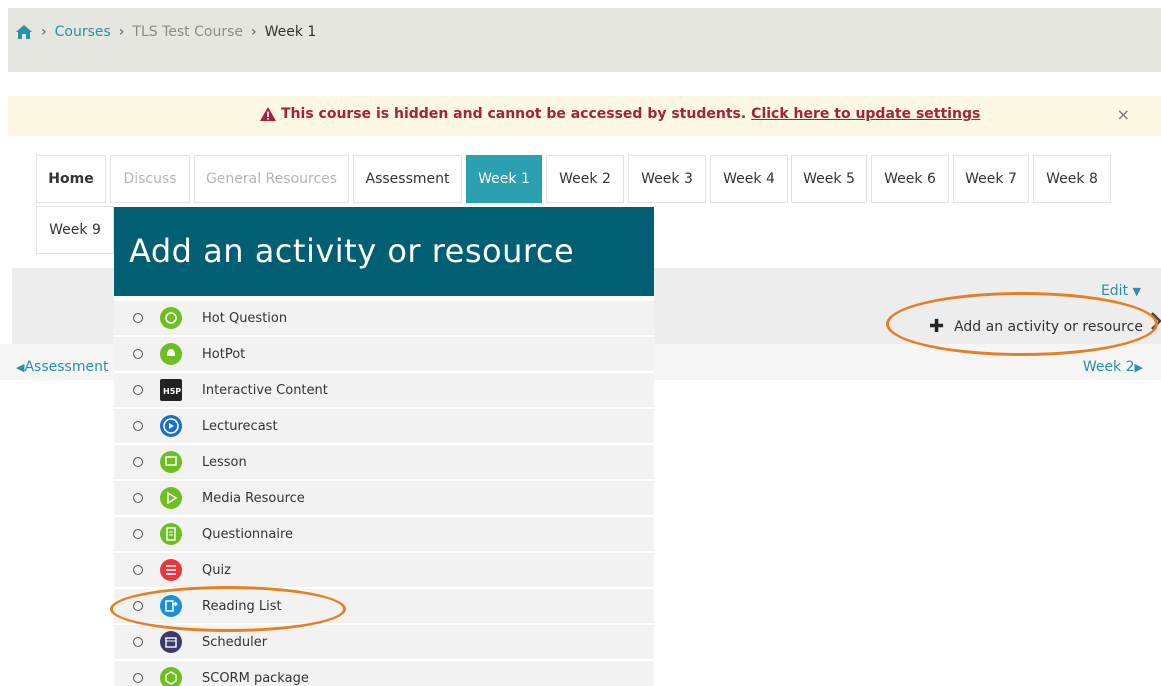 The image size is (1161, 686). I want to click on lesson-icon, so click(171, 462).